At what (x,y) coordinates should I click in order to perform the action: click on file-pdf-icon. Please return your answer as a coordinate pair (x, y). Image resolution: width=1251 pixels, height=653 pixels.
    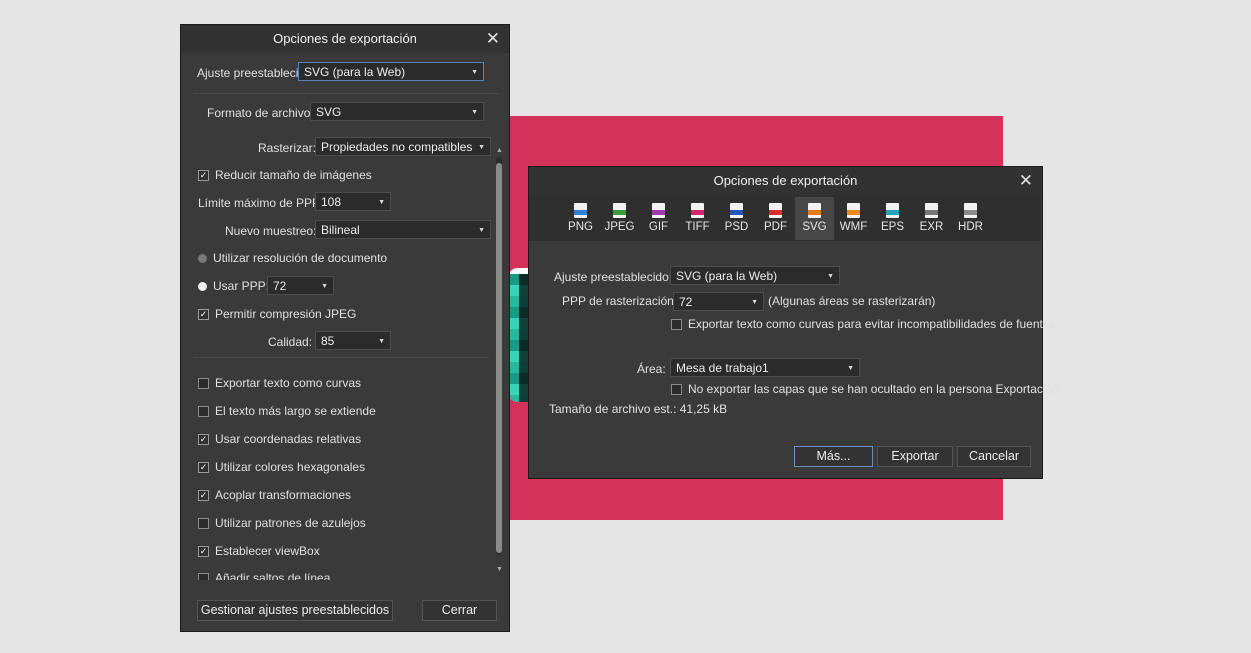
    Looking at the image, I should click on (775, 210).